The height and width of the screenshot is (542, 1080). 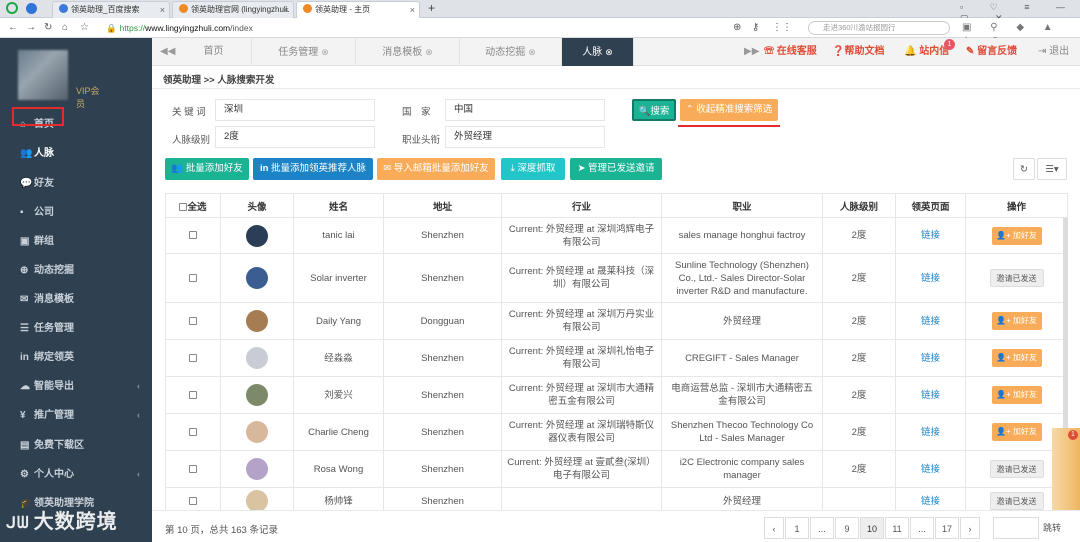 What do you see at coordinates (111, 9) in the screenshot?
I see `browser-tab-1: 领英助理_百度搜索 ×` at bounding box center [111, 9].